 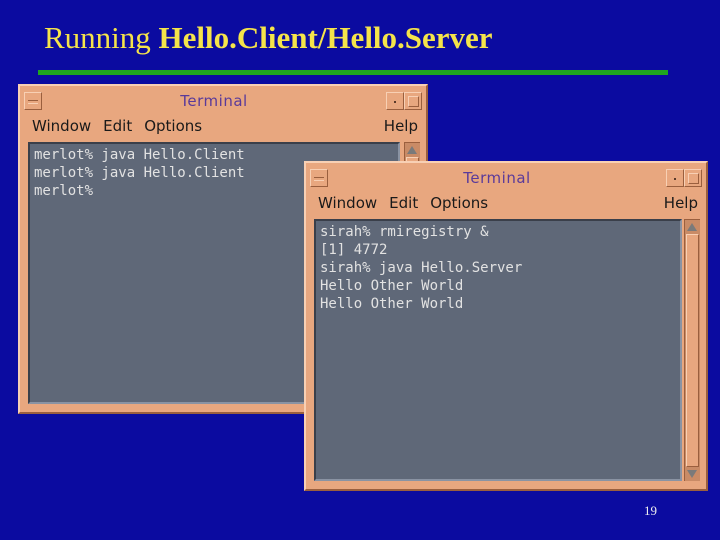 I want to click on server-menubar: Window Edit Options Help, so click(x=506, y=203).